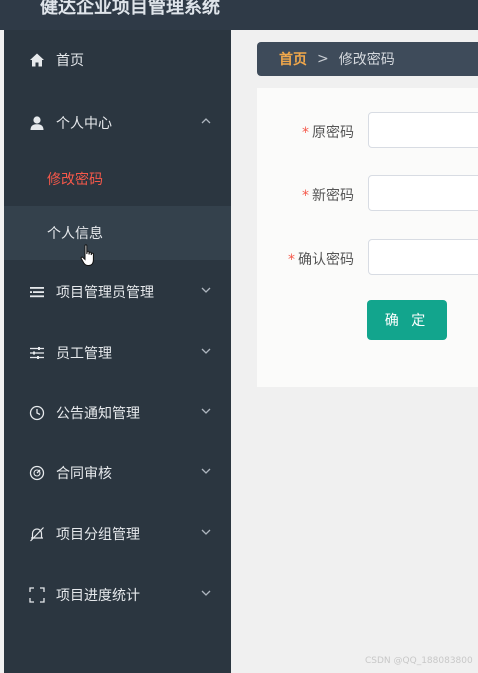 The image size is (478, 673). What do you see at coordinates (239, 15) in the screenshot?
I see `top-header: 健达企业项目管理系统` at bounding box center [239, 15].